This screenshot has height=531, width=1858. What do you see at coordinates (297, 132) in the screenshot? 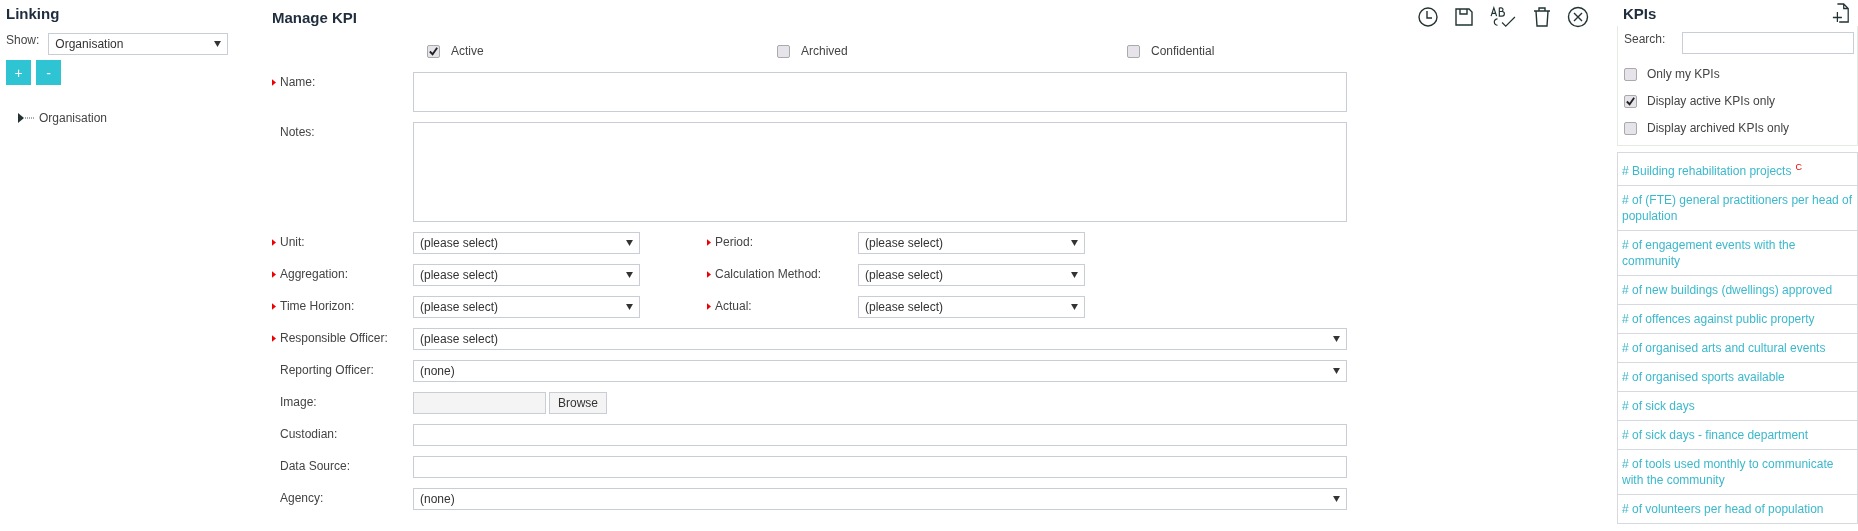
I see `field-label: Notes:` at bounding box center [297, 132].